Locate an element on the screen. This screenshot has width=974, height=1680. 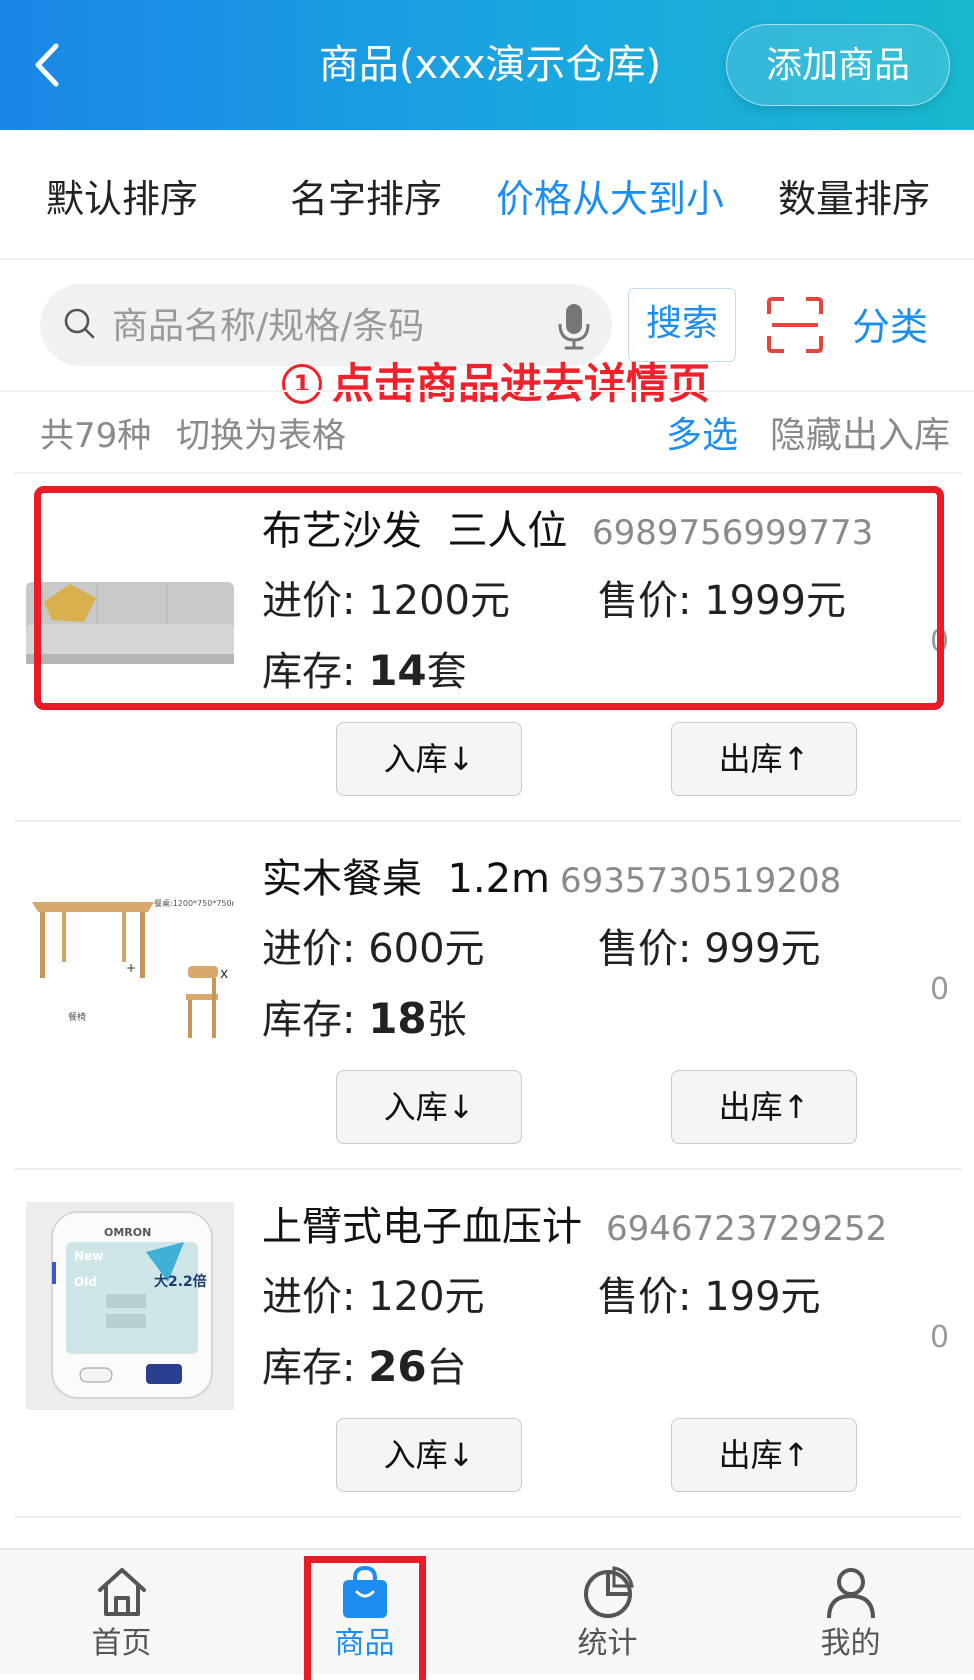
summary-bar: 共79种 切换为表格 多选 隐藏出入库 is located at coordinates (487, 435).